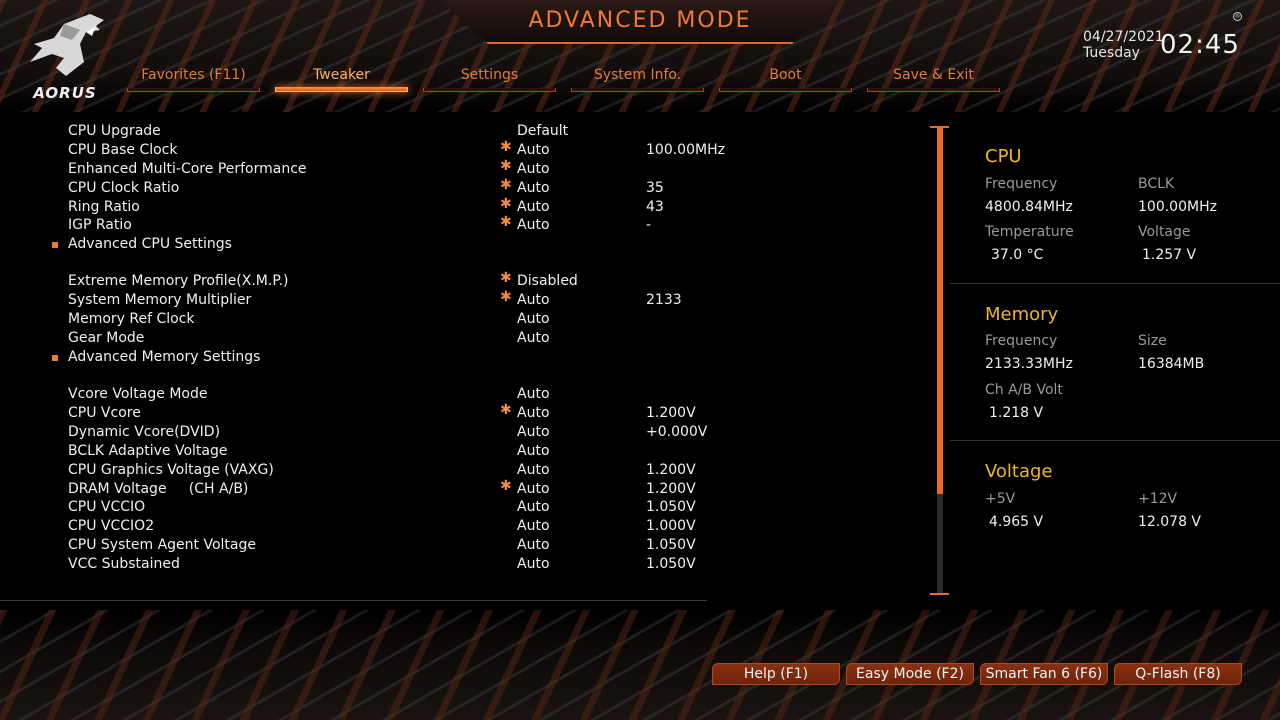 Image resolution: width=1280 pixels, height=720 pixels. I want to click on setting-label: Dynamic Vcore(DVID), so click(144, 432).